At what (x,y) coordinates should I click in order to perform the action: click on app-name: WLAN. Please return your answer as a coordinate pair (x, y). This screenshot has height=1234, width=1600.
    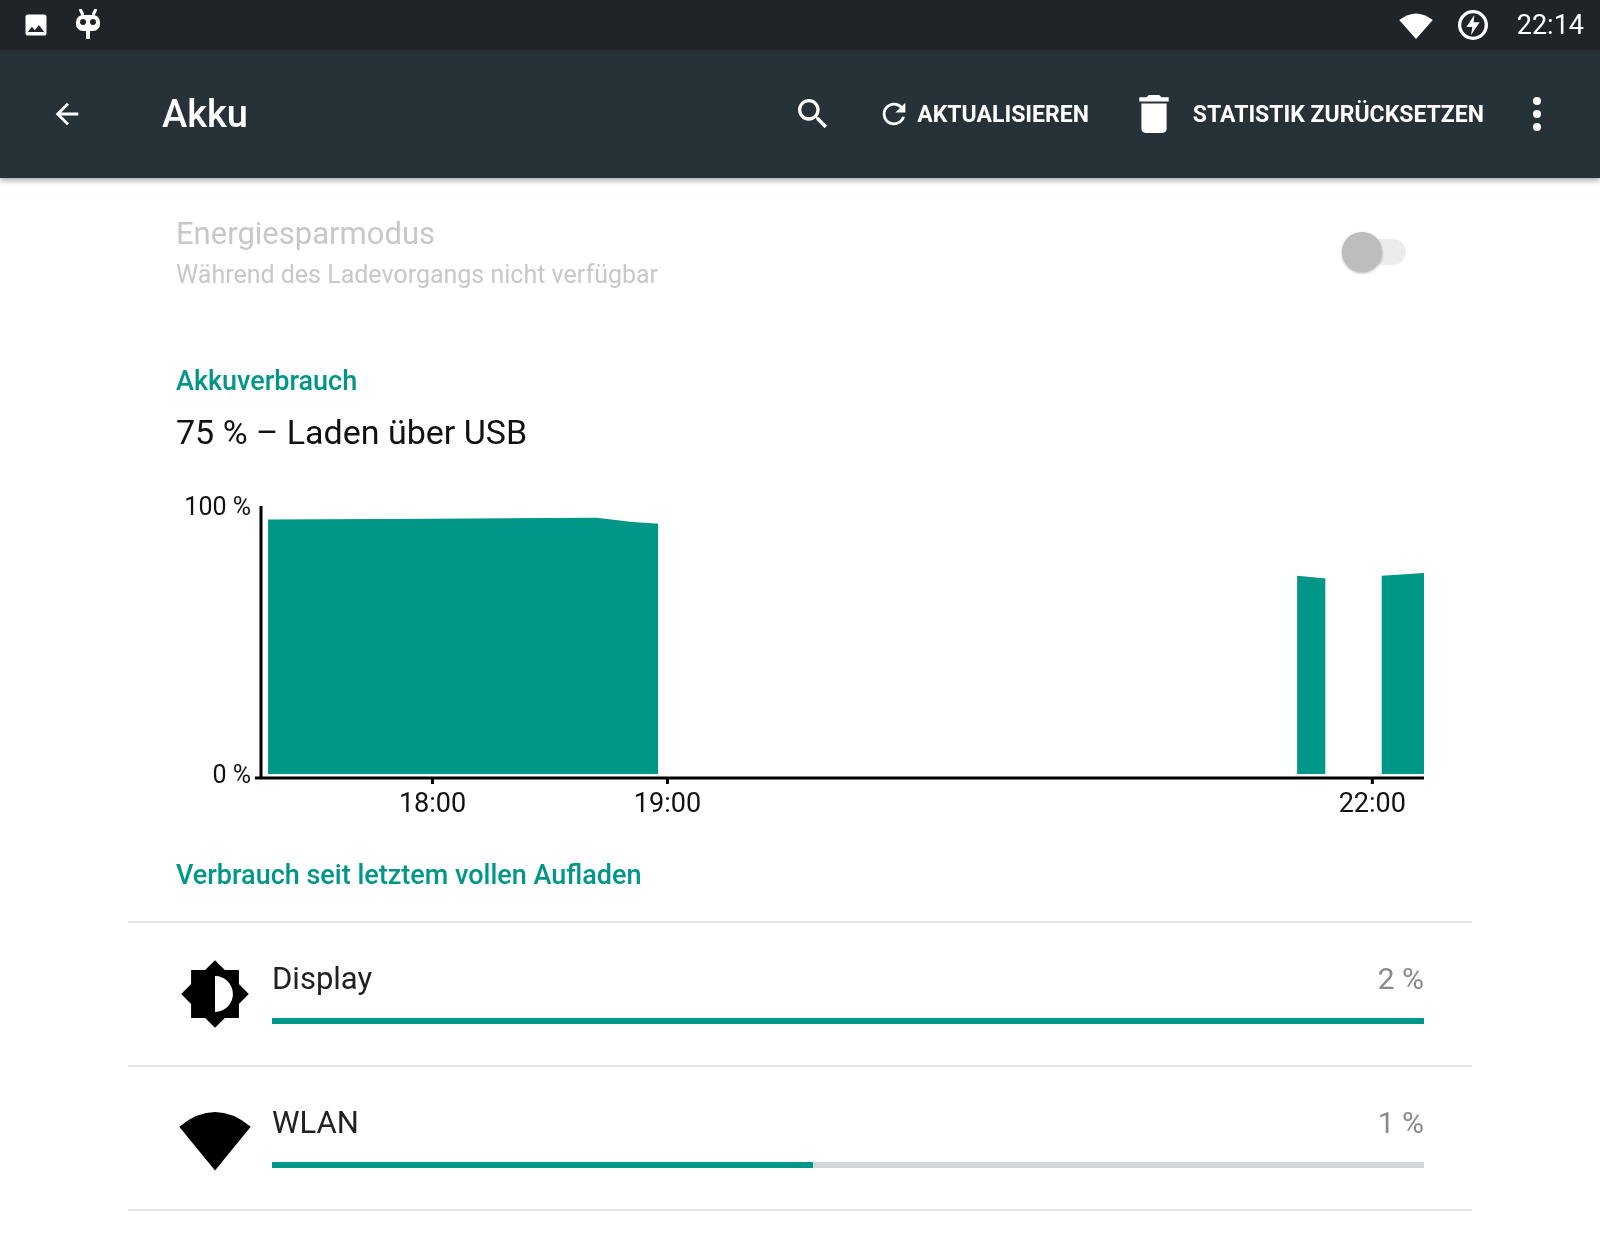
    Looking at the image, I should click on (315, 1122).